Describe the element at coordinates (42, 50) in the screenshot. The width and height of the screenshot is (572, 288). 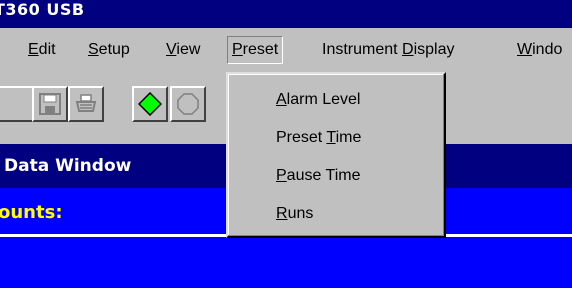
I see `menu-edit: Edit` at that location.